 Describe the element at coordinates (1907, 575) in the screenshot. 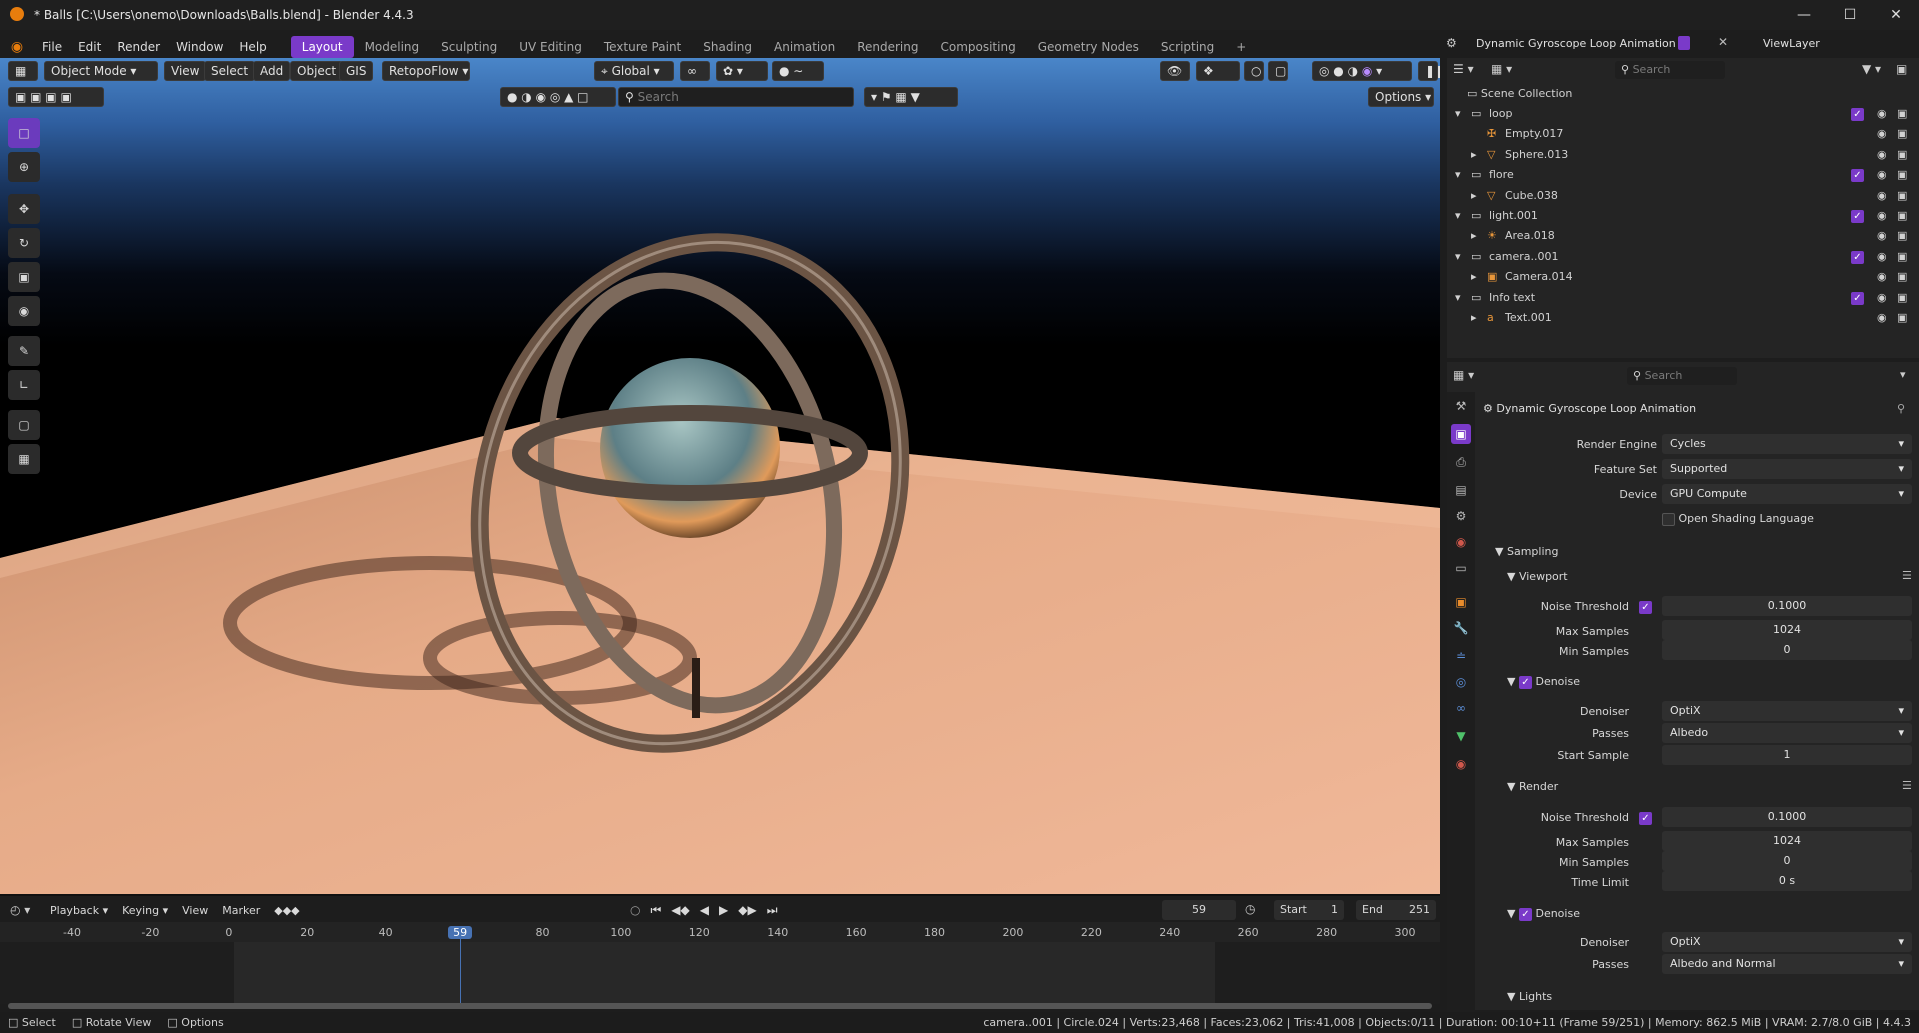

I see `presets-list-icon: ☰` at that location.